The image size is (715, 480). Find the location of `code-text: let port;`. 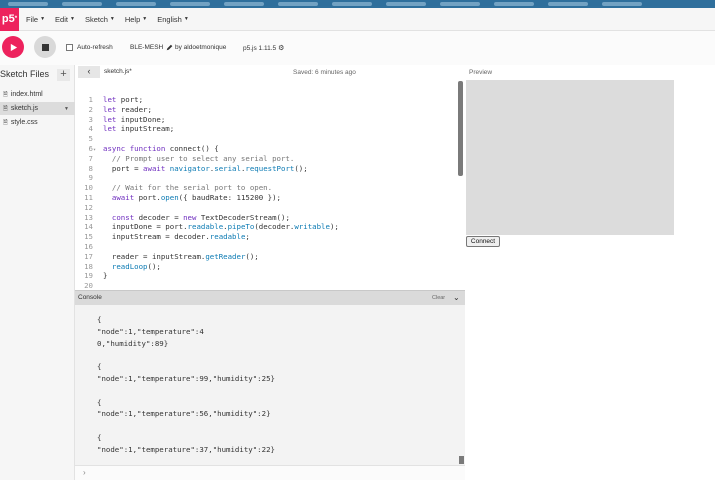

code-text: let port; is located at coordinates (123, 99).